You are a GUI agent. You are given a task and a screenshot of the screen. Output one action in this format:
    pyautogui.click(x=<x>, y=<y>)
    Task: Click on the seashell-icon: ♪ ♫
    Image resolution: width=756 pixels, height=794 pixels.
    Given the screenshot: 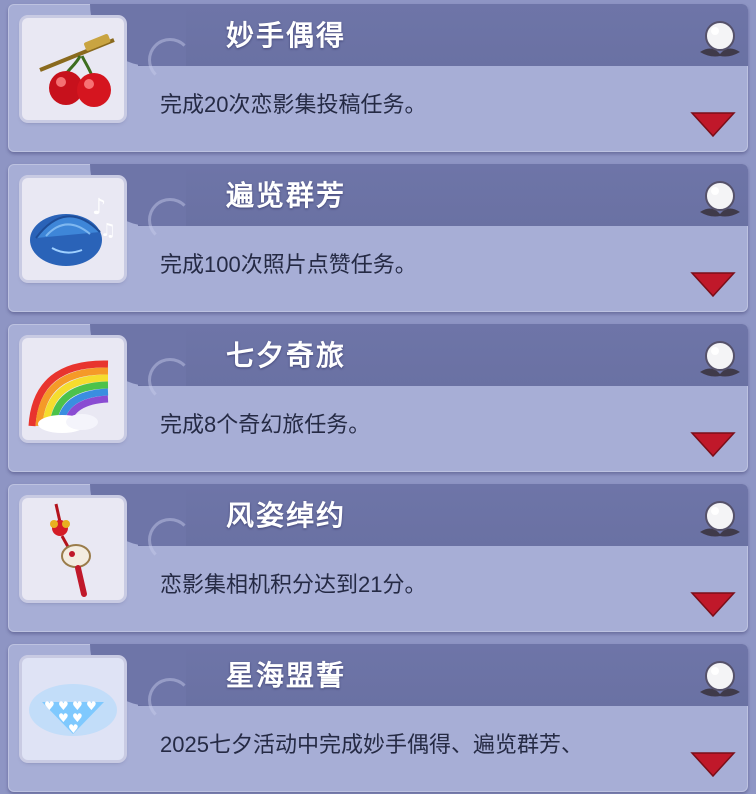 What is the action you would take?
    pyautogui.click(x=73, y=230)
    